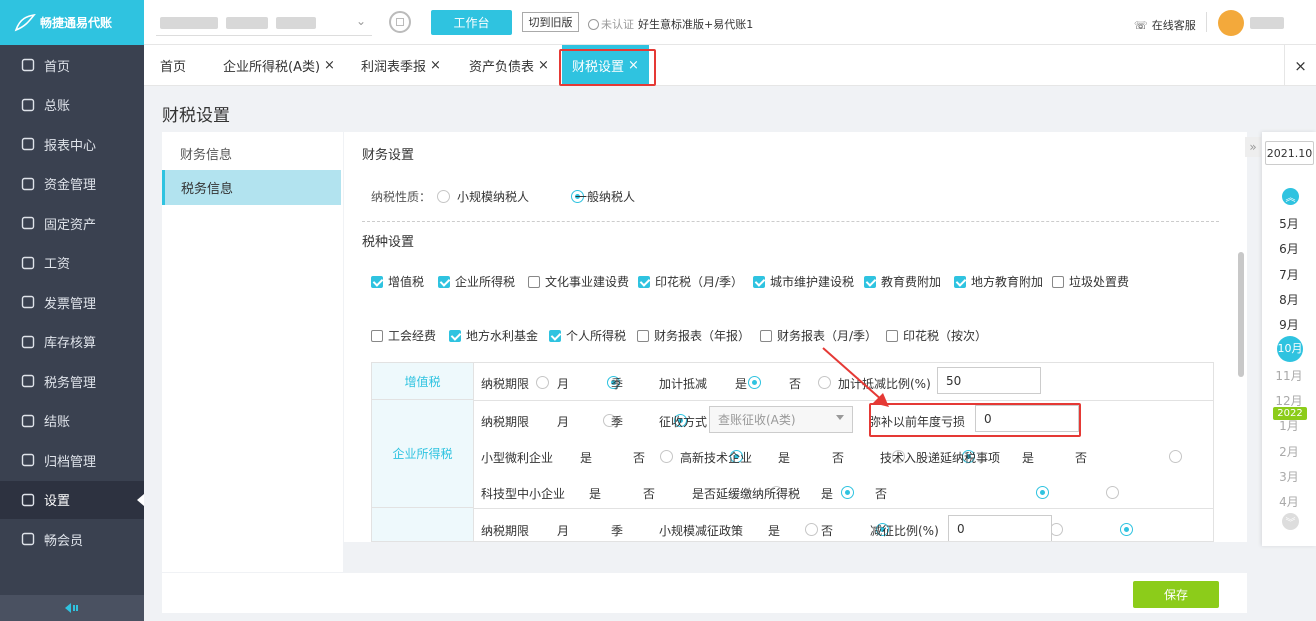 The width and height of the screenshot is (1316, 621). I want to click on tab-profit-quarterly: 利润表季报 ×, so click(401, 65).